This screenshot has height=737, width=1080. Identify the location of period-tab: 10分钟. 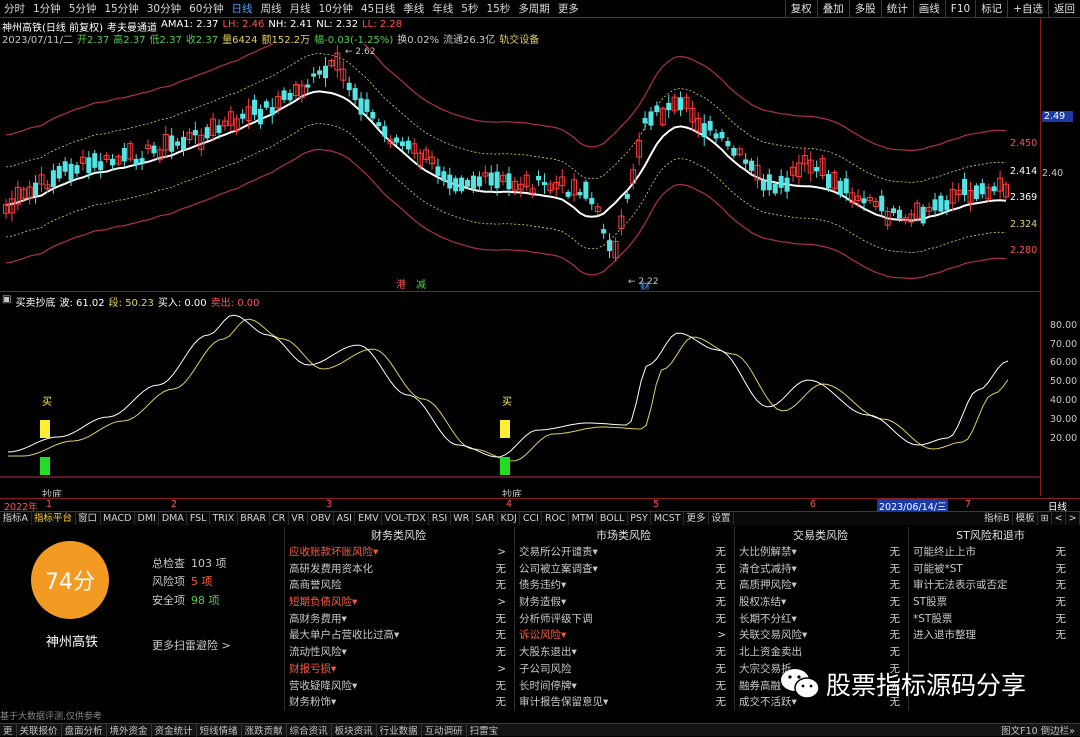
(336, 9).